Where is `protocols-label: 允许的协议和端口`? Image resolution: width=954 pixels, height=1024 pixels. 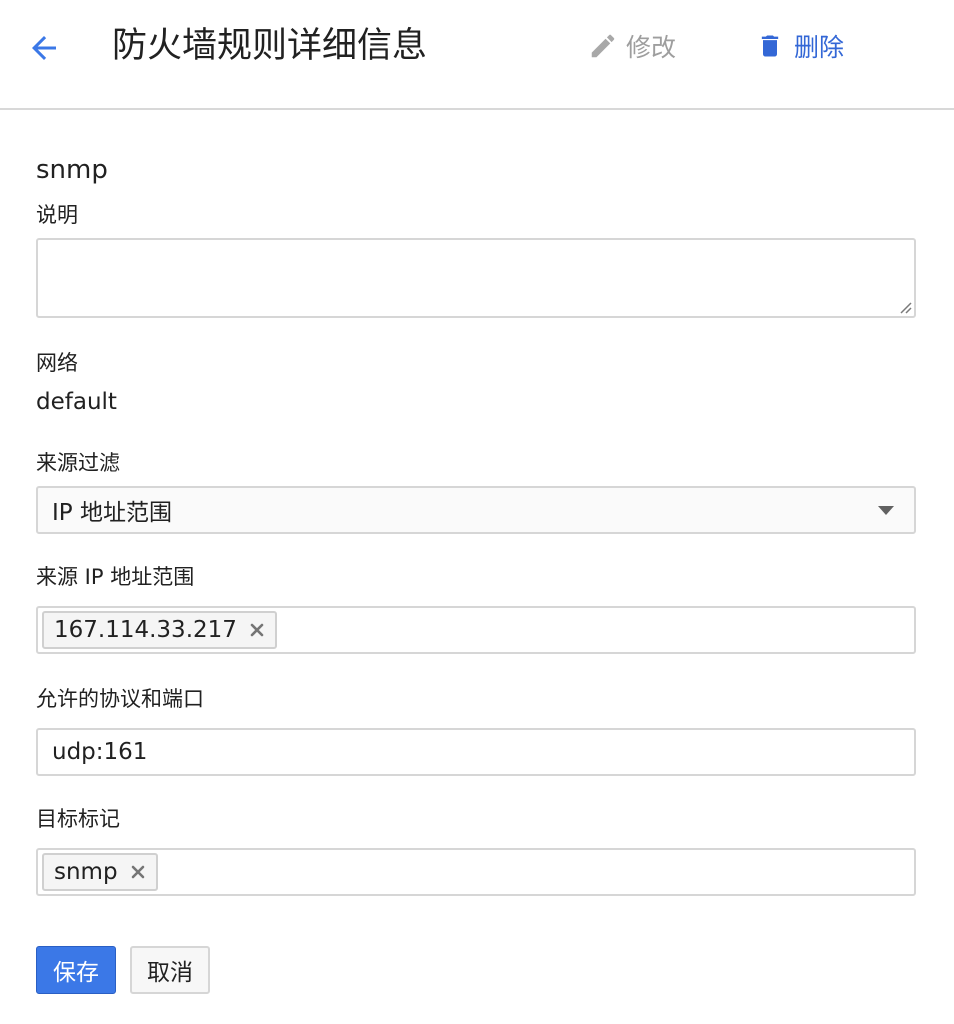 protocols-label: 允许的协议和端口 is located at coordinates (120, 699).